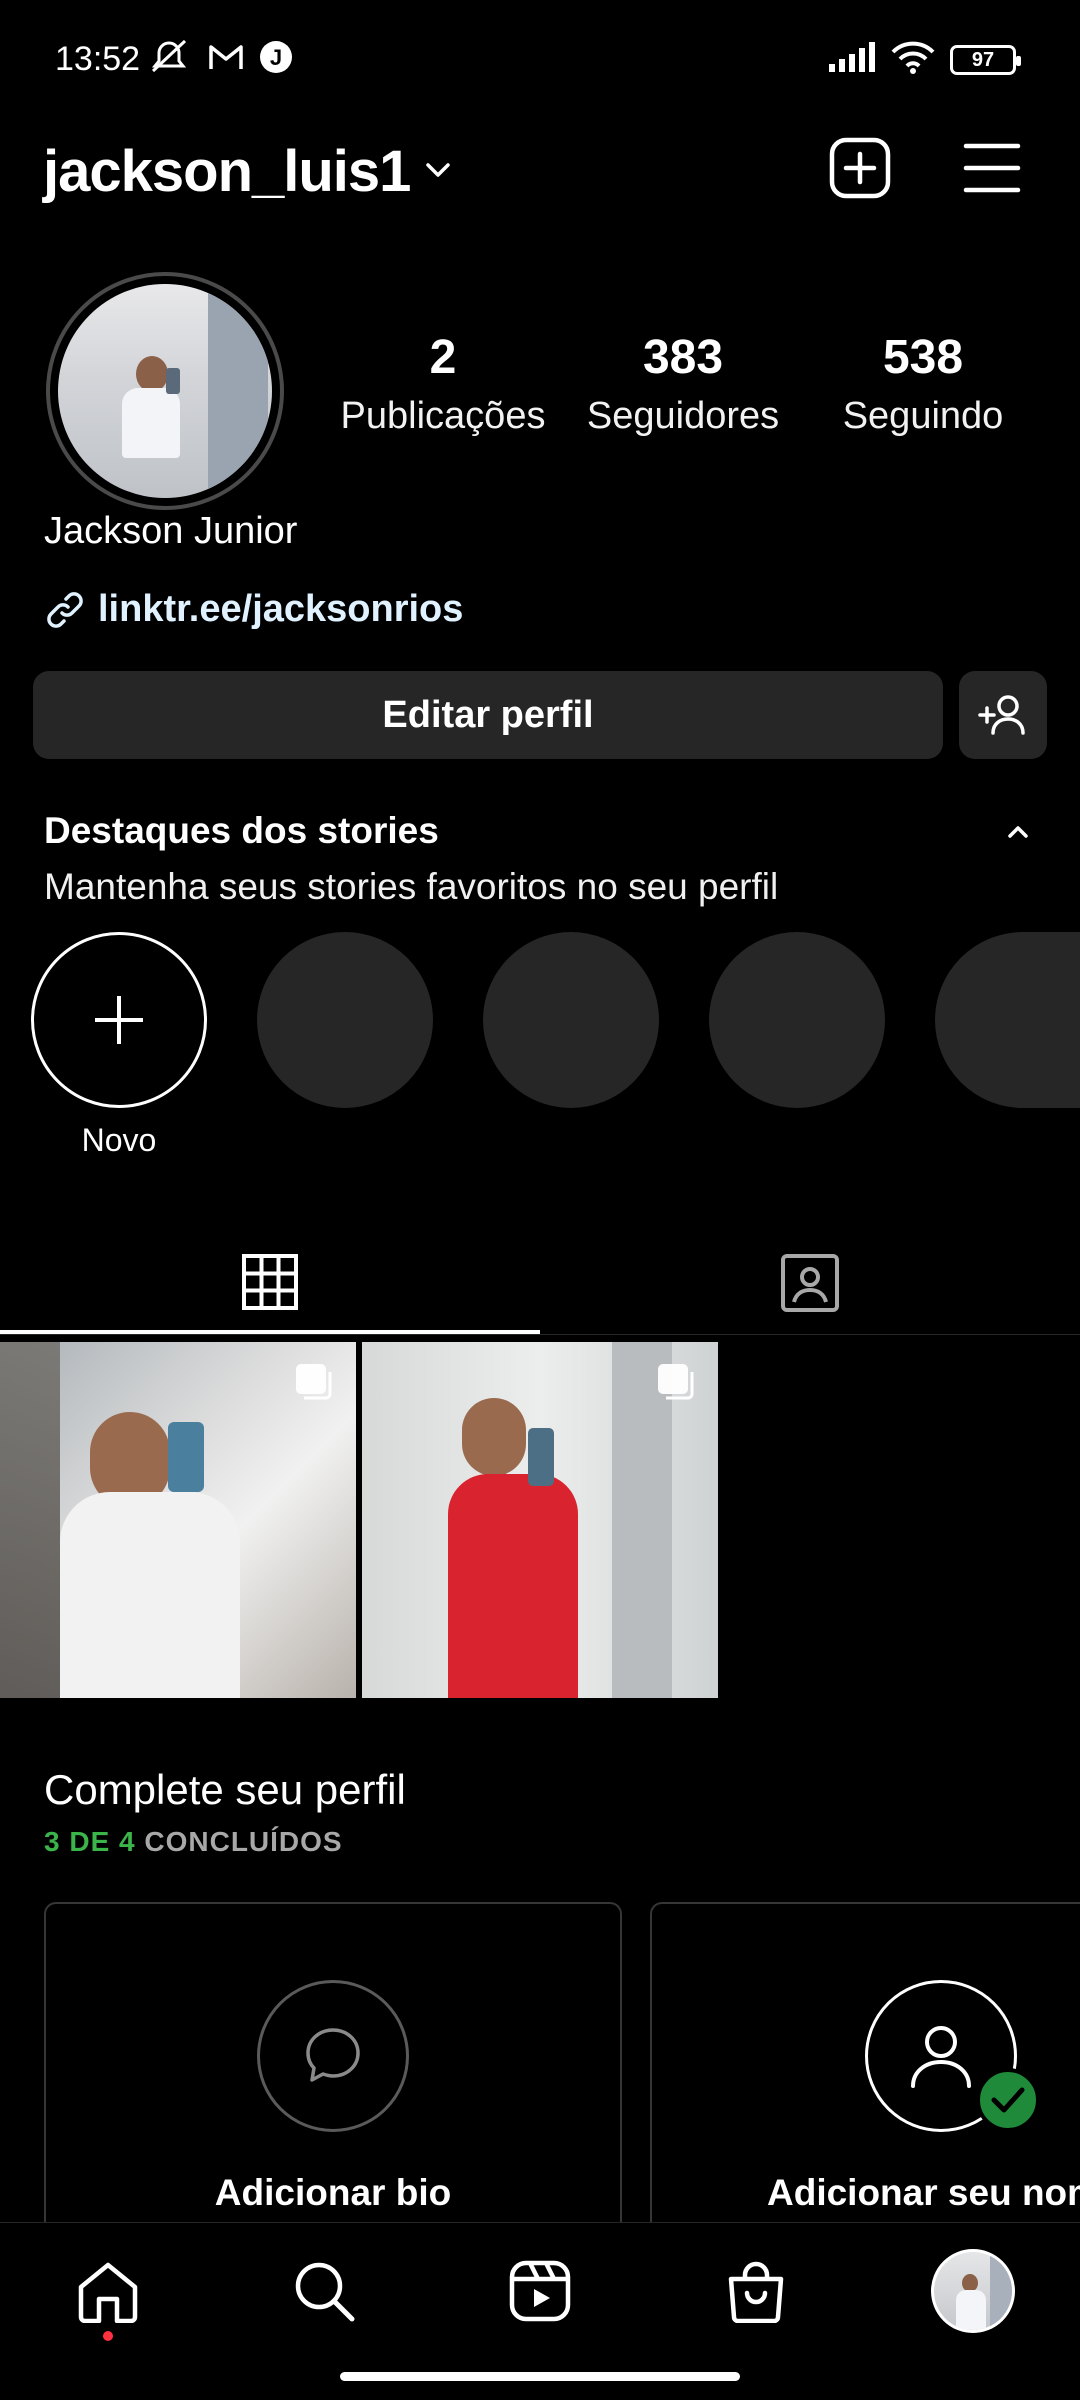 The height and width of the screenshot is (2400, 1080). Describe the element at coordinates (90, 1841) in the screenshot. I see `progress-count: 3 DE 4` at that location.